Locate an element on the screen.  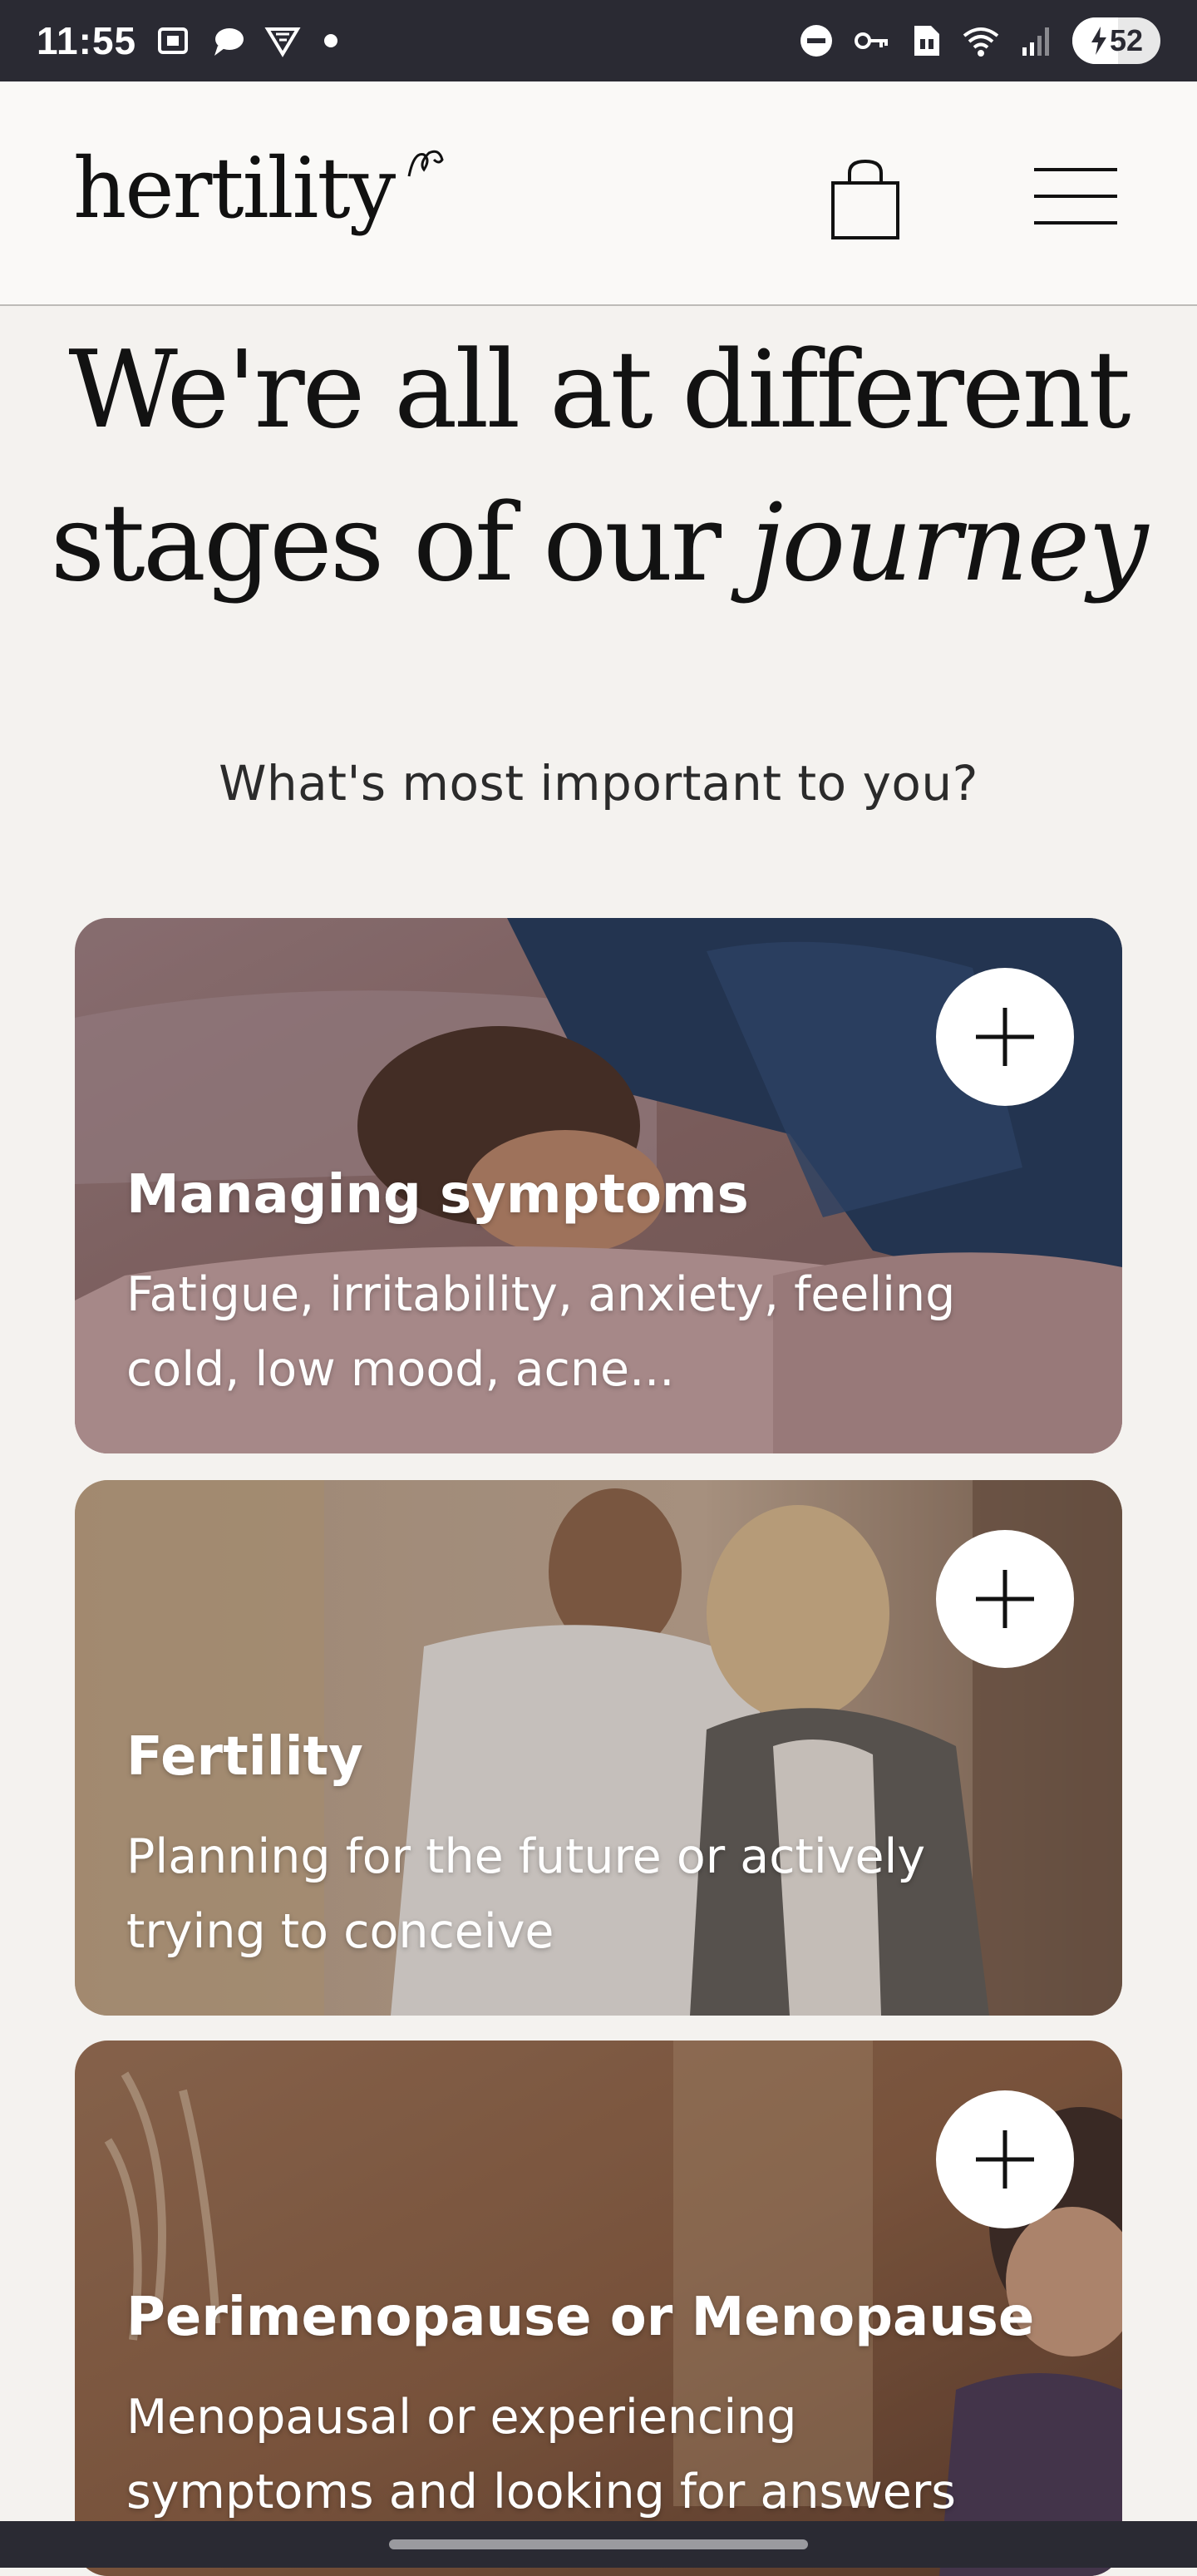
hero-title-plain: stages of our is located at coordinates (386, 543).